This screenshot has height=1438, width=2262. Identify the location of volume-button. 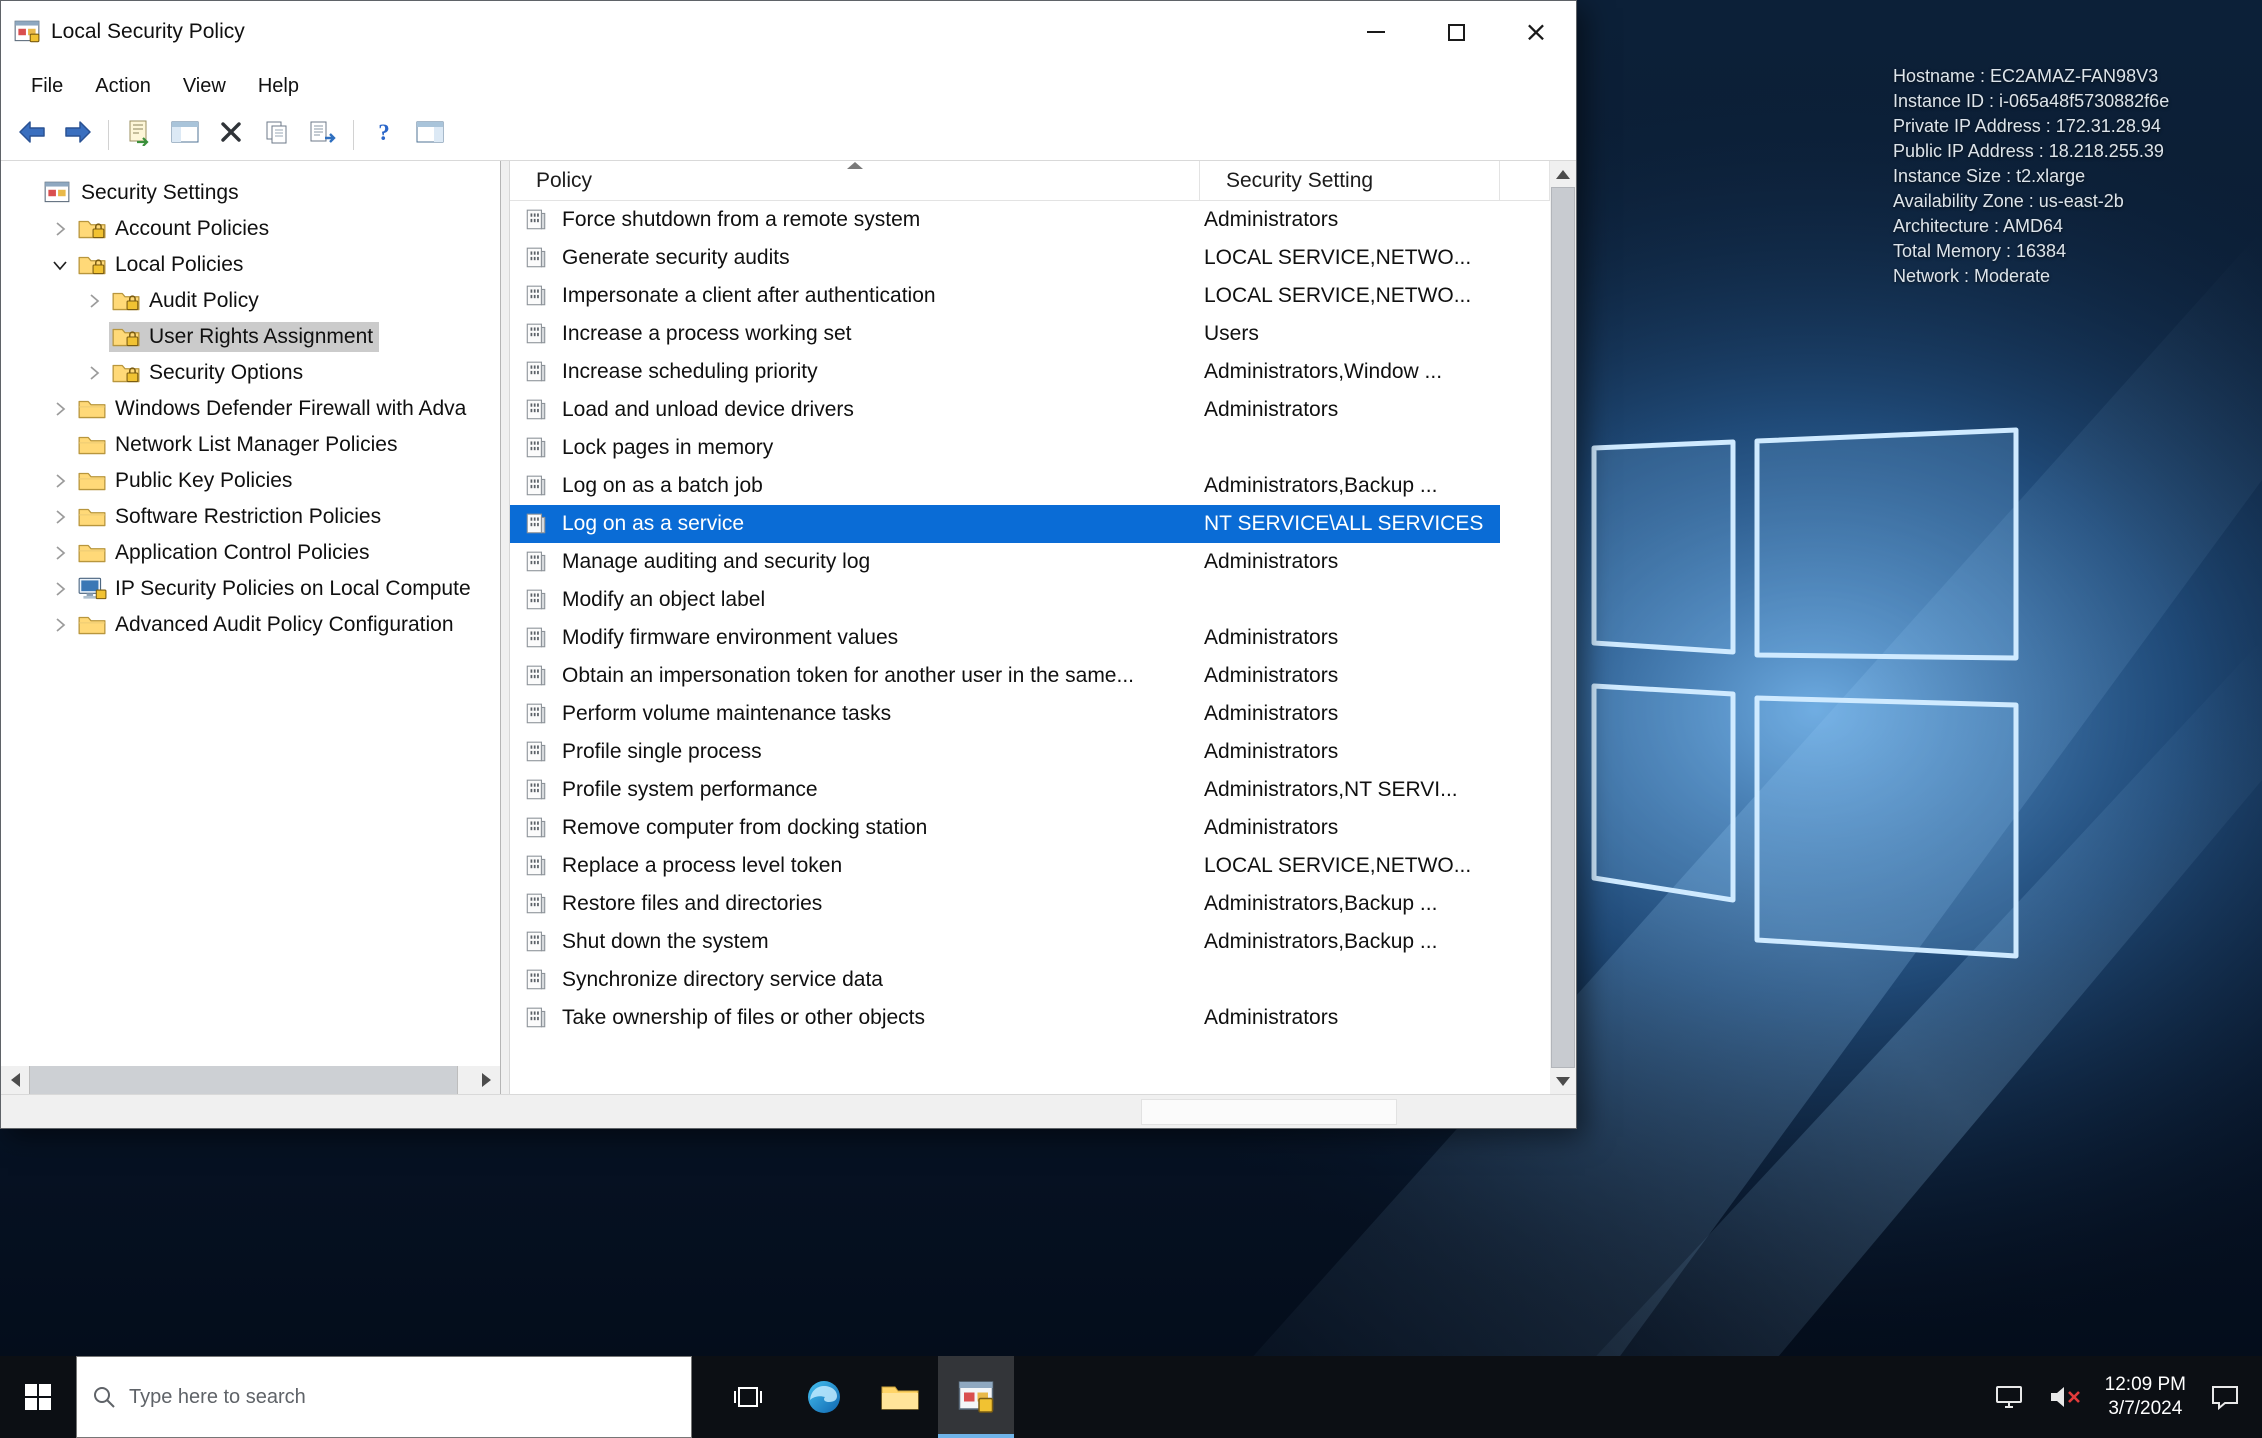
(2065, 1397).